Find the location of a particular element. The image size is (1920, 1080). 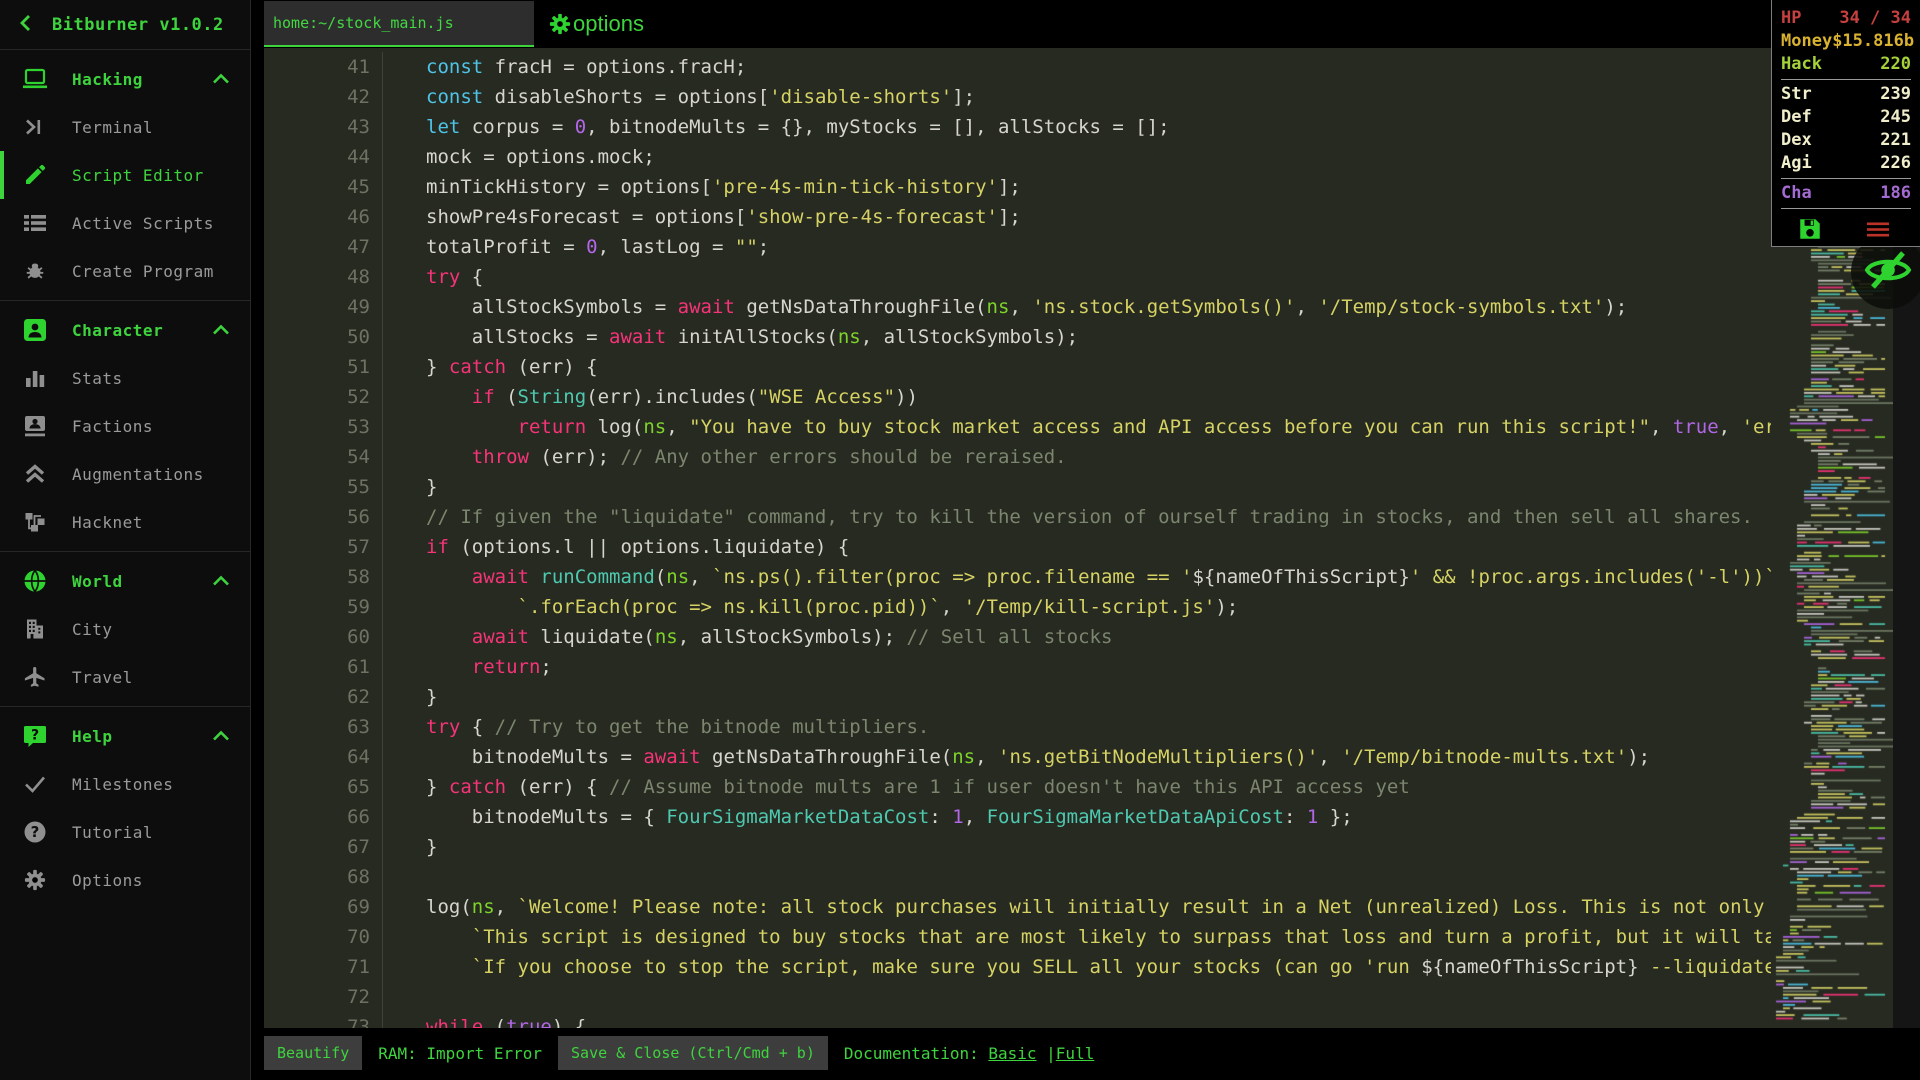

sidebar-item-stats: Stats is located at coordinates (125, 378).